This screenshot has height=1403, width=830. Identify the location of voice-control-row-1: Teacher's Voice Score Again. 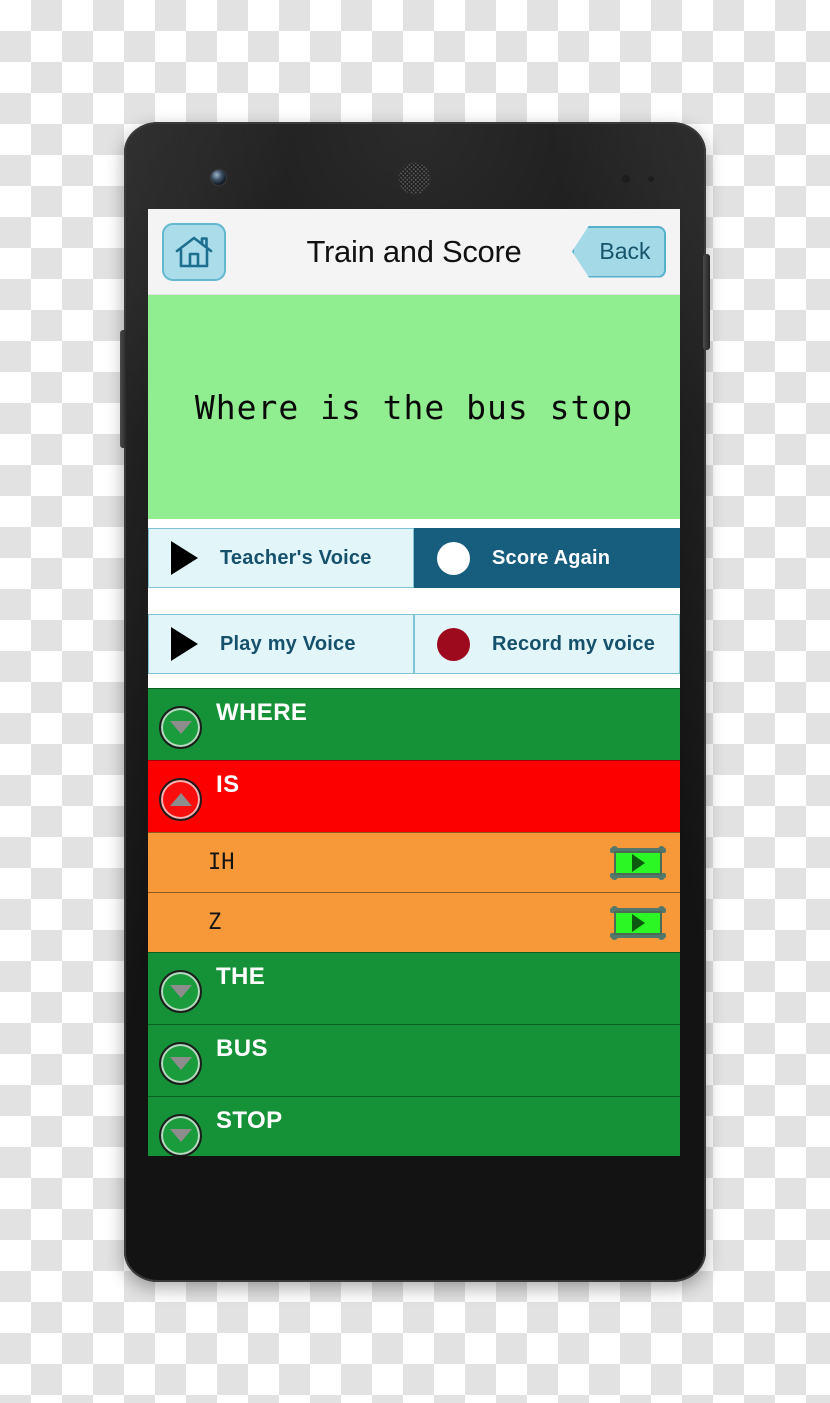
(414, 558).